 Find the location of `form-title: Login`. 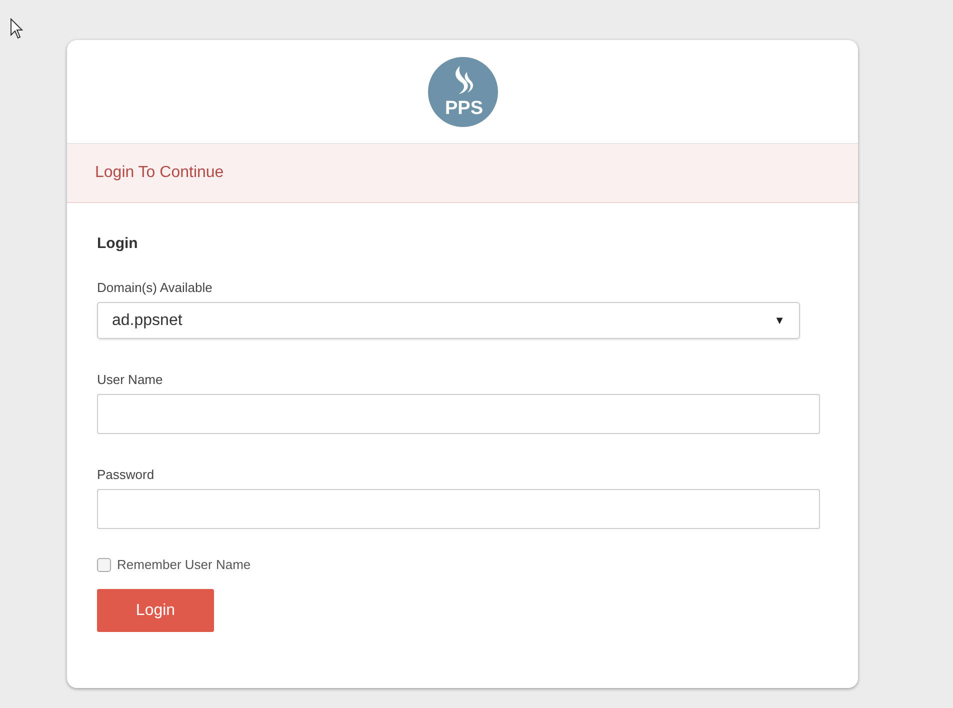

form-title: Login is located at coordinates (118, 243).